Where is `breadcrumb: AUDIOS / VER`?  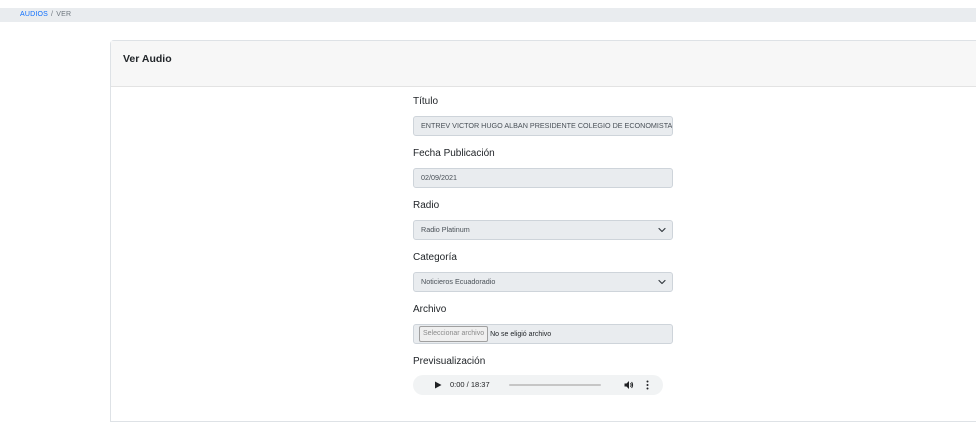
breadcrumb: AUDIOS / VER is located at coordinates (45, 15).